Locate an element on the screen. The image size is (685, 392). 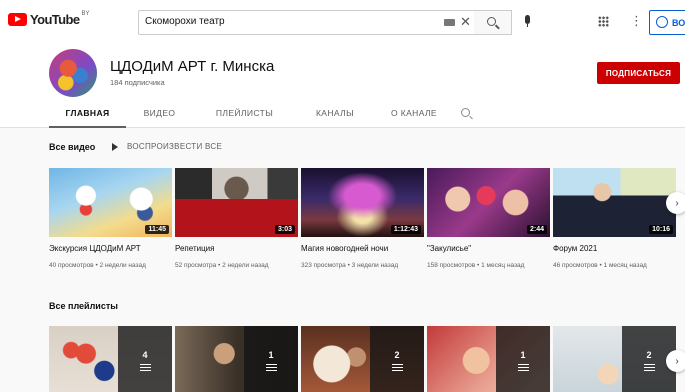
video-meta: 40 просмотров • 2 недели назад is located at coordinates (97, 265).